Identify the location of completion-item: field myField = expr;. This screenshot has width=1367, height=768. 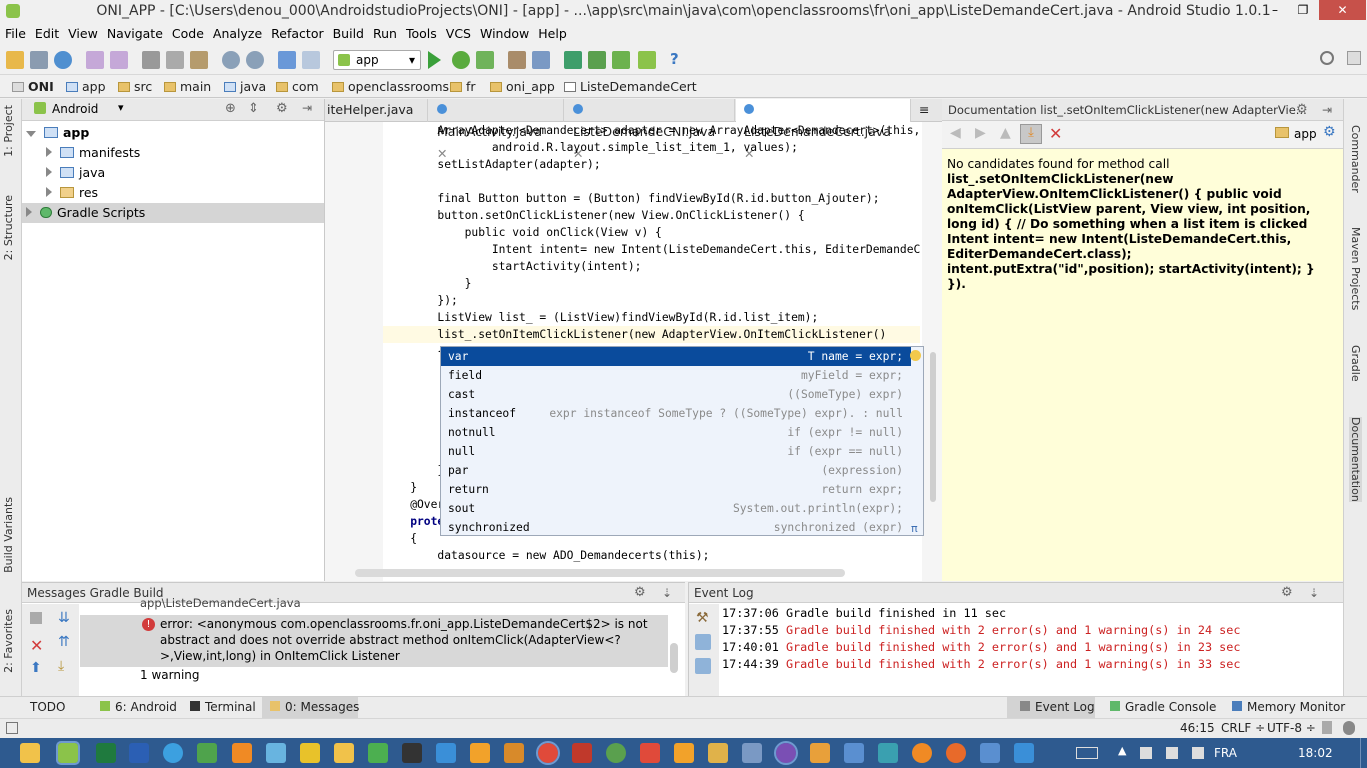
(676, 375).